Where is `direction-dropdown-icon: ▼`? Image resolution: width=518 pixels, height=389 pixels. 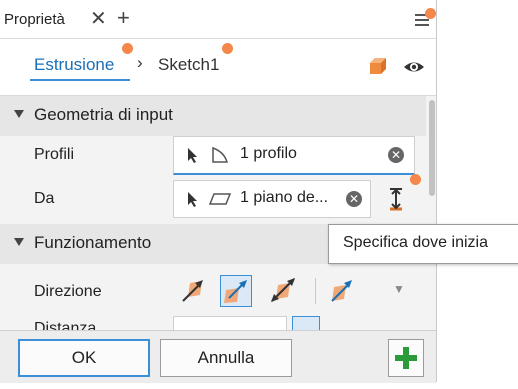
direction-dropdown-icon: ▼ is located at coordinates (399, 289).